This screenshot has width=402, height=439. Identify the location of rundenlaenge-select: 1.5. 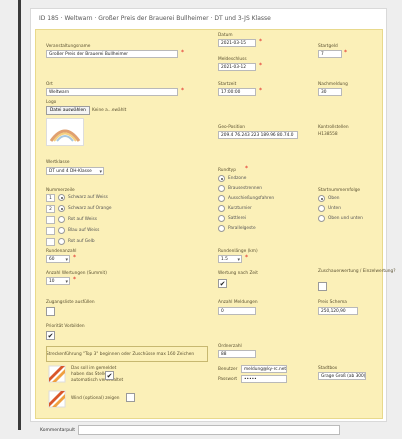
(230, 259).